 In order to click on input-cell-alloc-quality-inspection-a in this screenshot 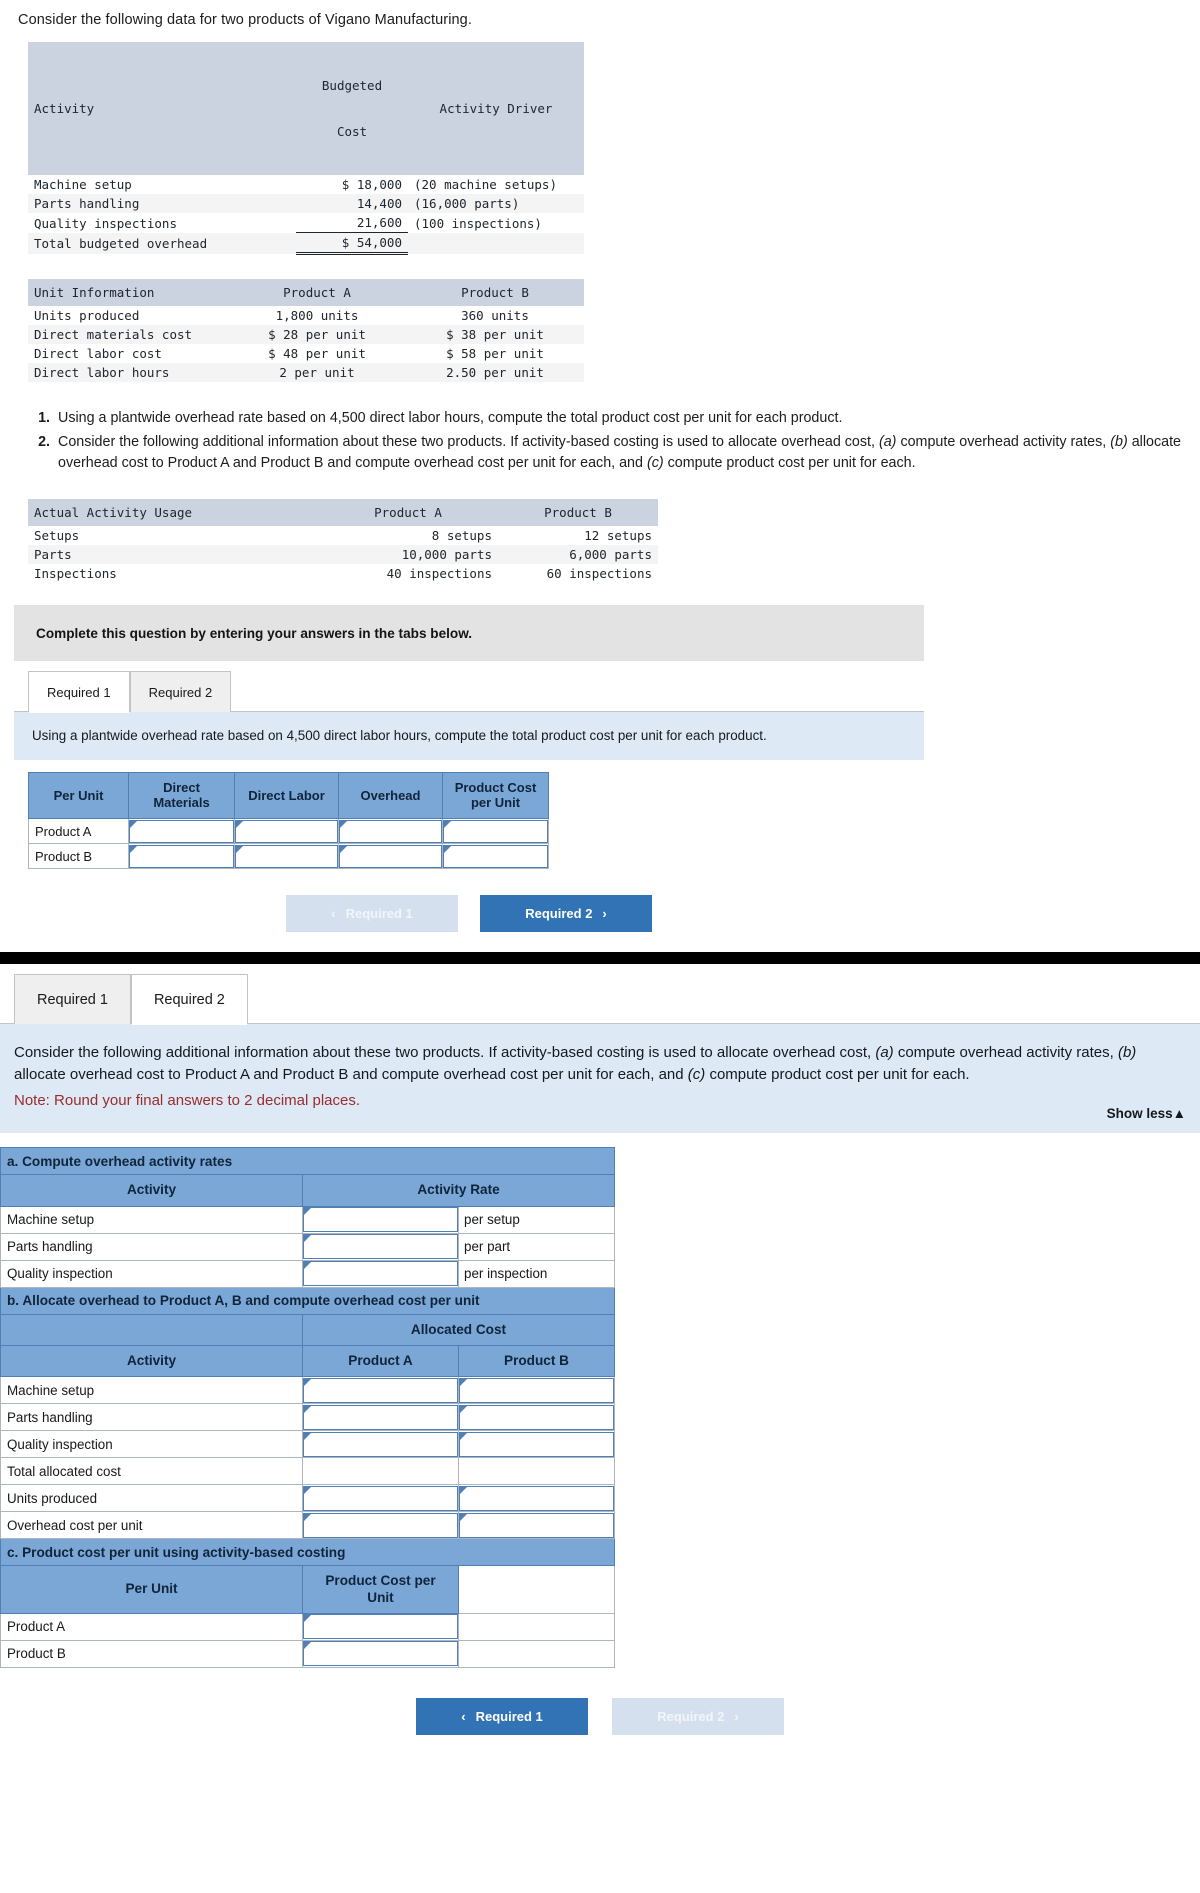, I will do `click(380, 1444)`.